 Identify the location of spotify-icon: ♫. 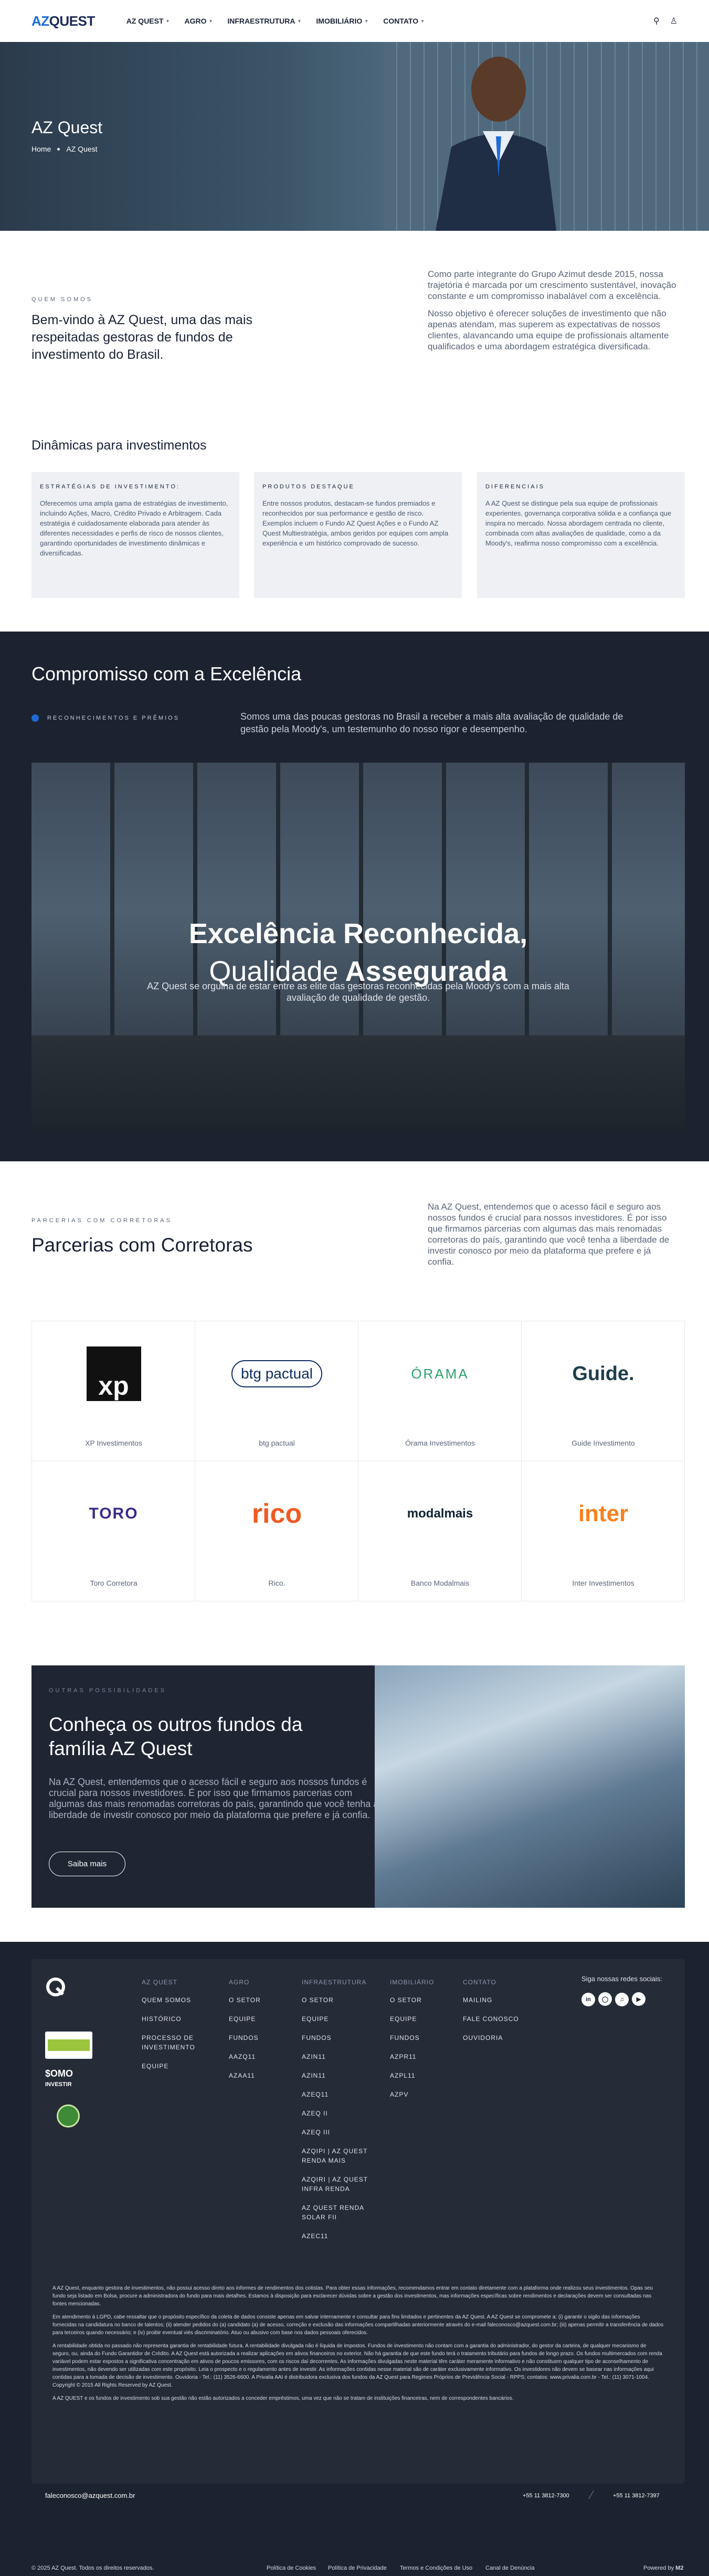
(622, 1999).